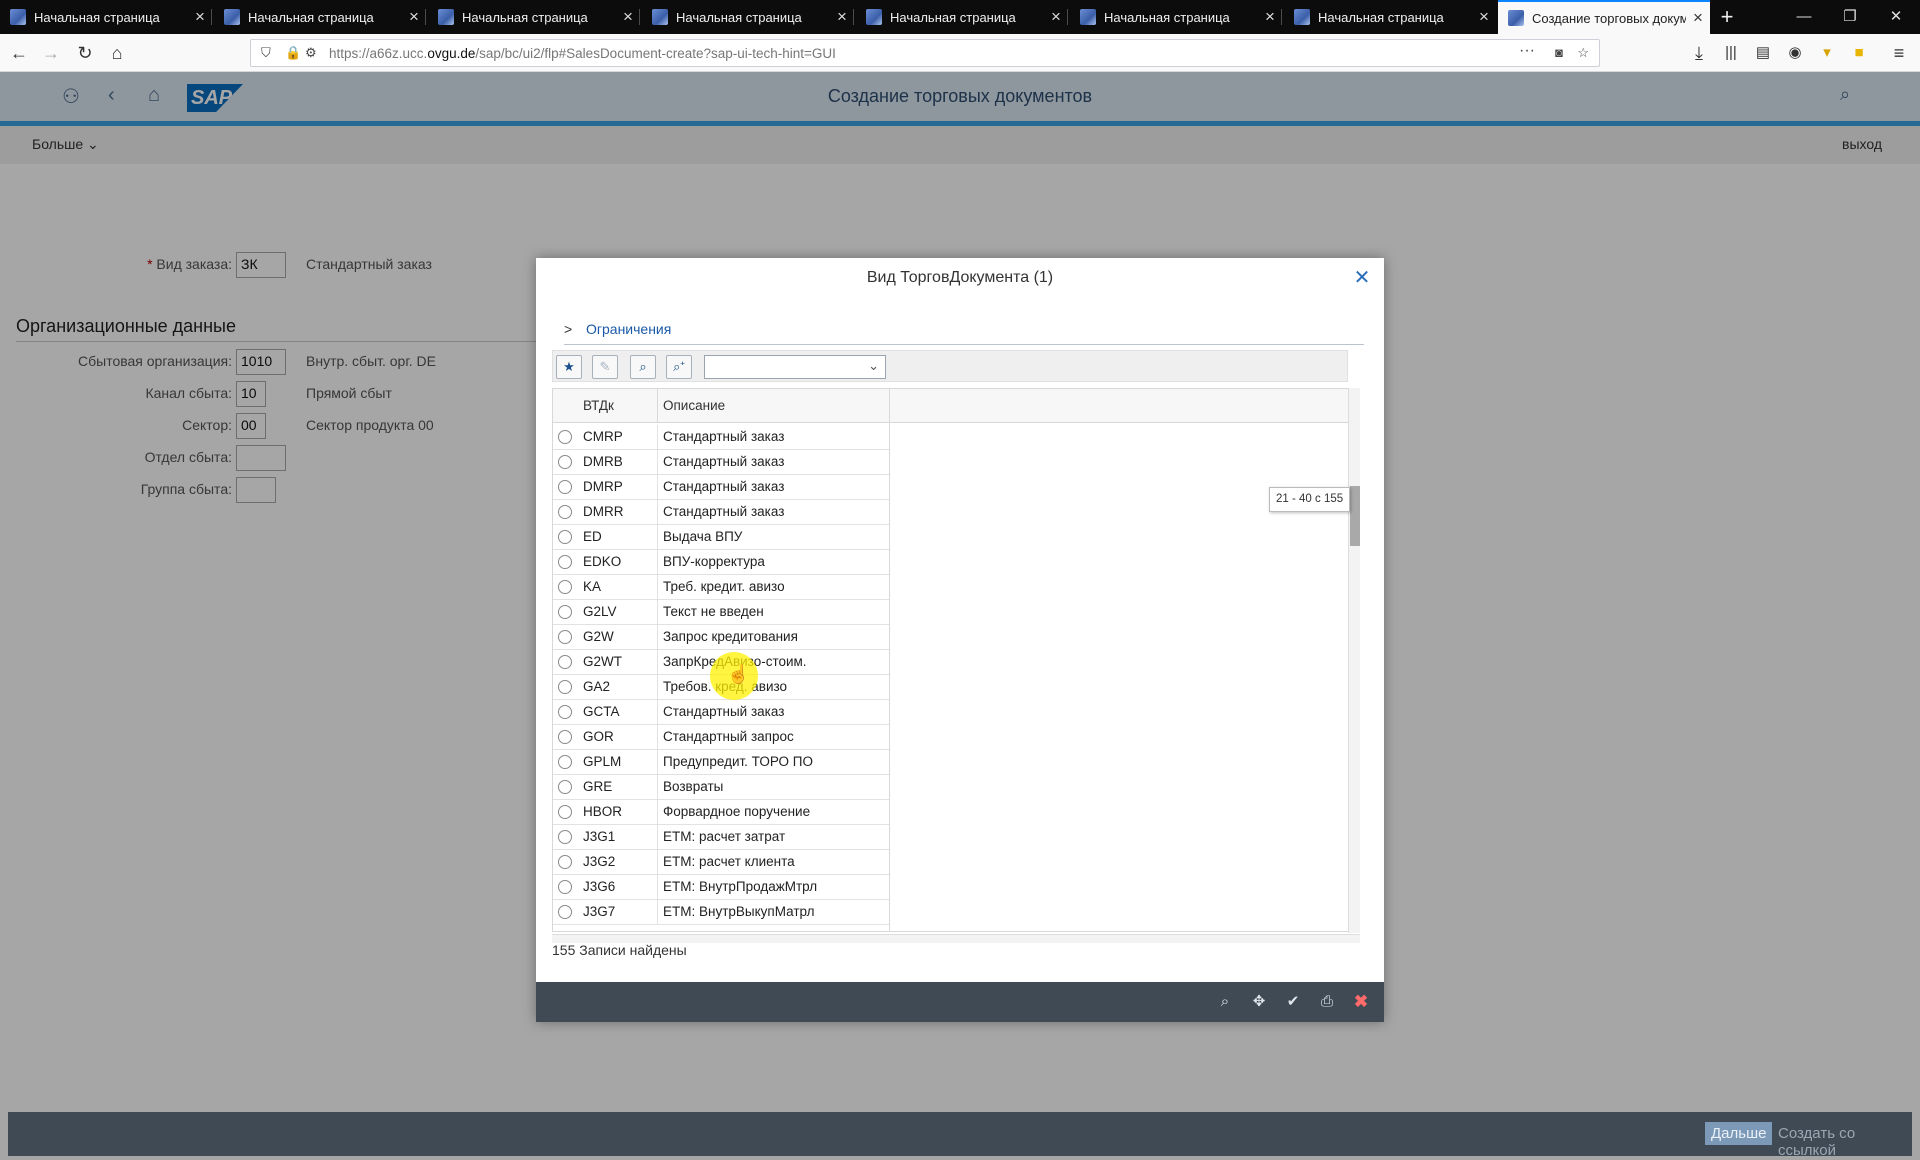 The image size is (1920, 1160). Describe the element at coordinates (293, 53) in the screenshot. I see `lock-icon: 🔒` at that location.